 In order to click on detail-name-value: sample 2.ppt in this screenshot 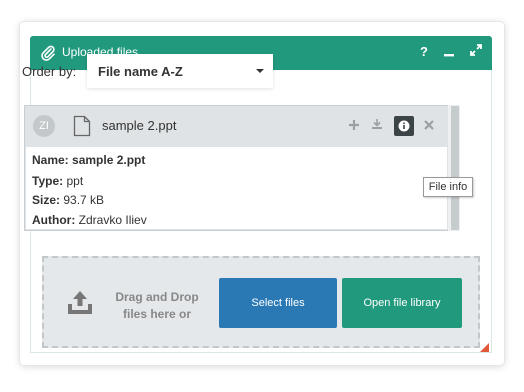, I will do `click(109, 160)`.